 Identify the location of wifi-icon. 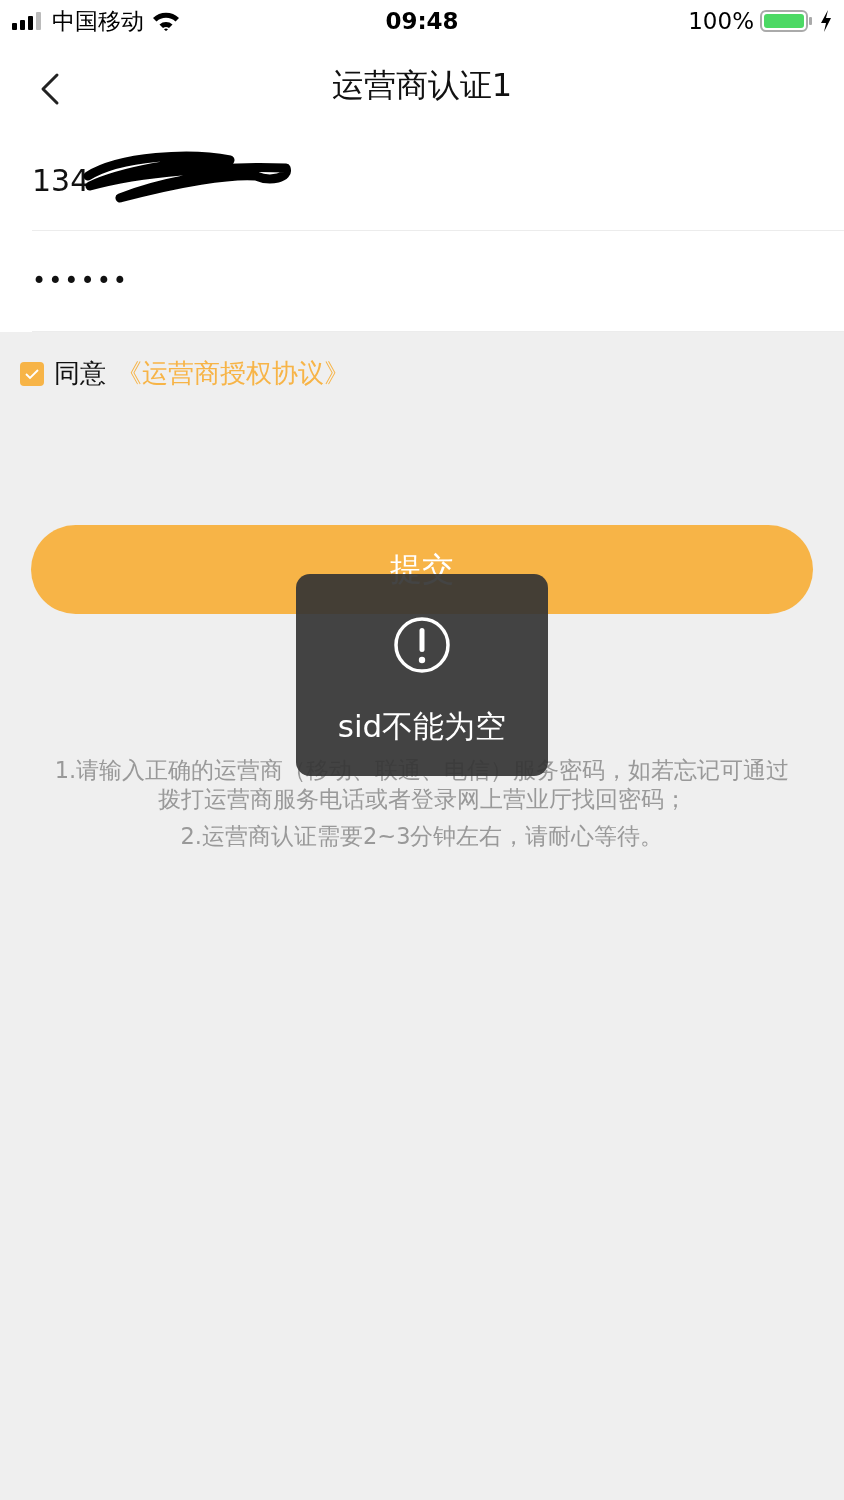
(166, 21).